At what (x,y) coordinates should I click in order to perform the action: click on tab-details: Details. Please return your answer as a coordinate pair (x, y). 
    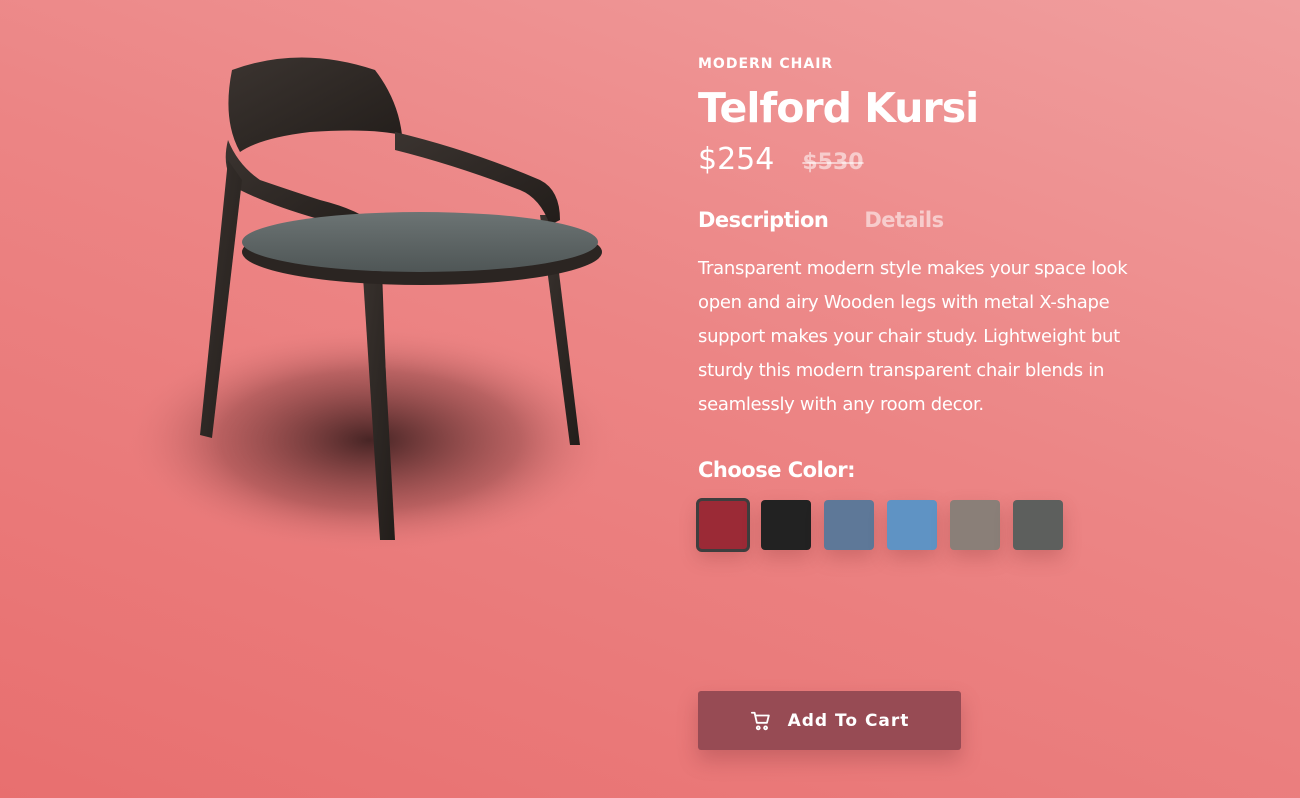
    Looking at the image, I should click on (904, 220).